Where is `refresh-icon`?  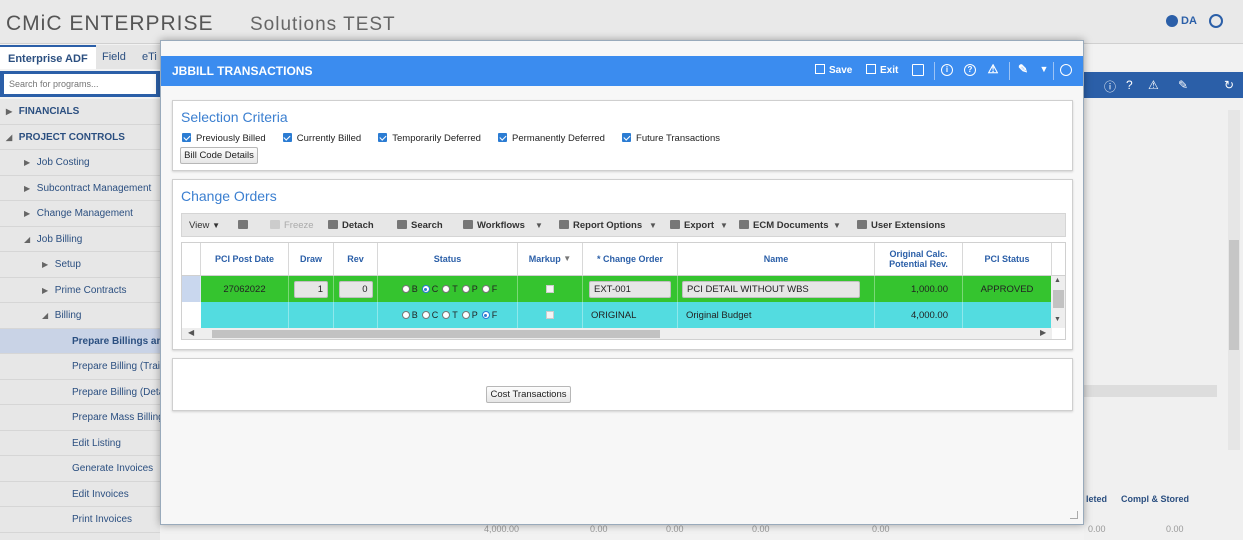 refresh-icon is located at coordinates (1066, 70).